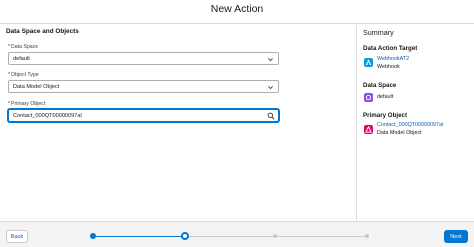  Describe the element at coordinates (368, 129) in the screenshot. I see `object-icon` at that location.